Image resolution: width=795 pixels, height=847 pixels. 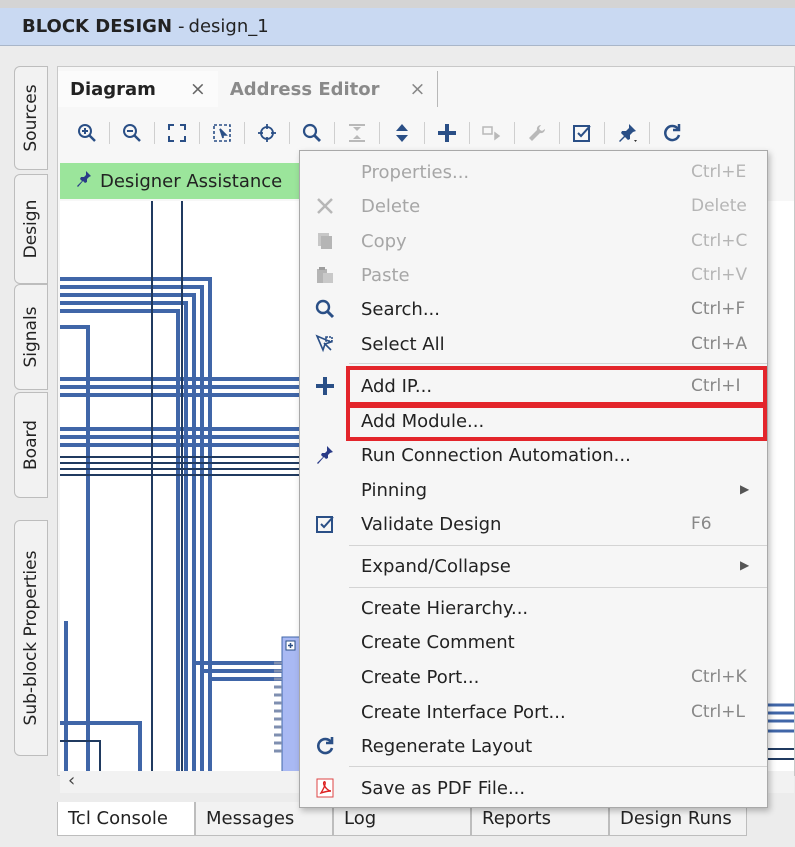 I want to click on center-icon, so click(x=267, y=133).